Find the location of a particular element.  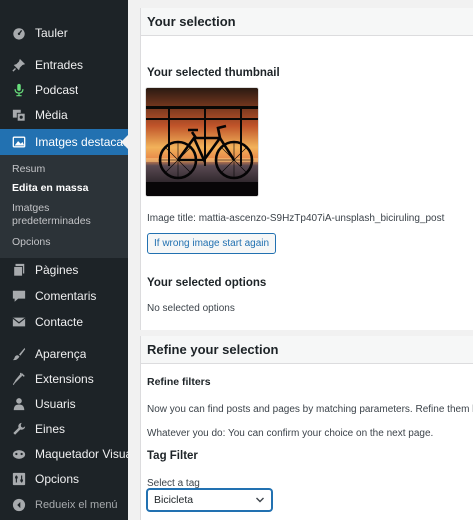

sidebar-item-label: Comentaris is located at coordinates (66, 296).